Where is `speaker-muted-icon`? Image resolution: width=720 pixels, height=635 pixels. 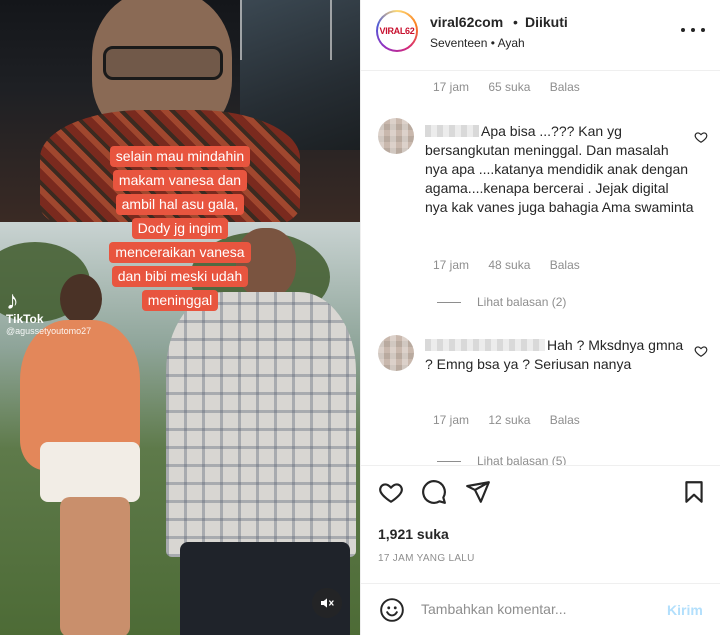
speaker-muted-icon is located at coordinates (327, 603).